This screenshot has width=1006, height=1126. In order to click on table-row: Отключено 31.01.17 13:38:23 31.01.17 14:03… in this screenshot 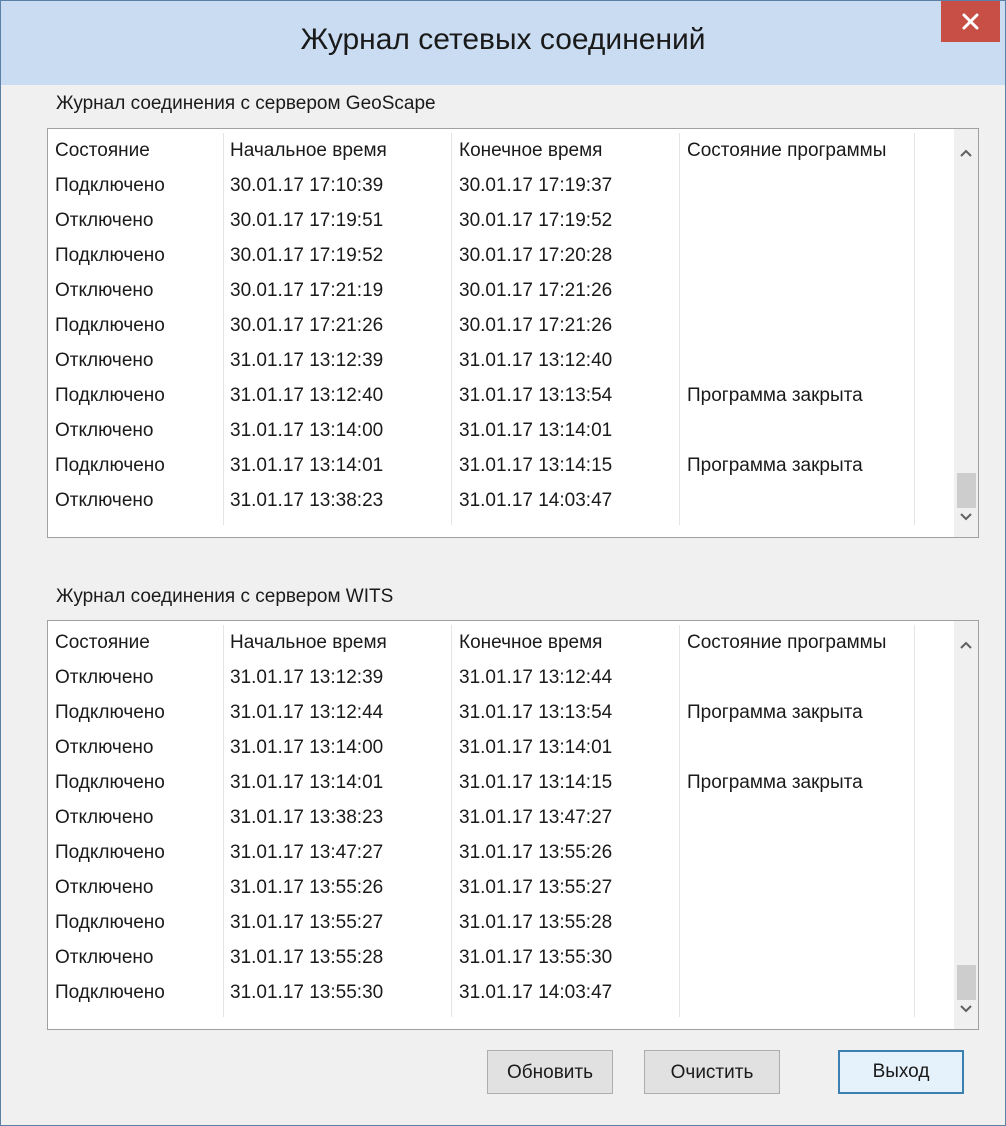, I will do `click(483, 500)`.